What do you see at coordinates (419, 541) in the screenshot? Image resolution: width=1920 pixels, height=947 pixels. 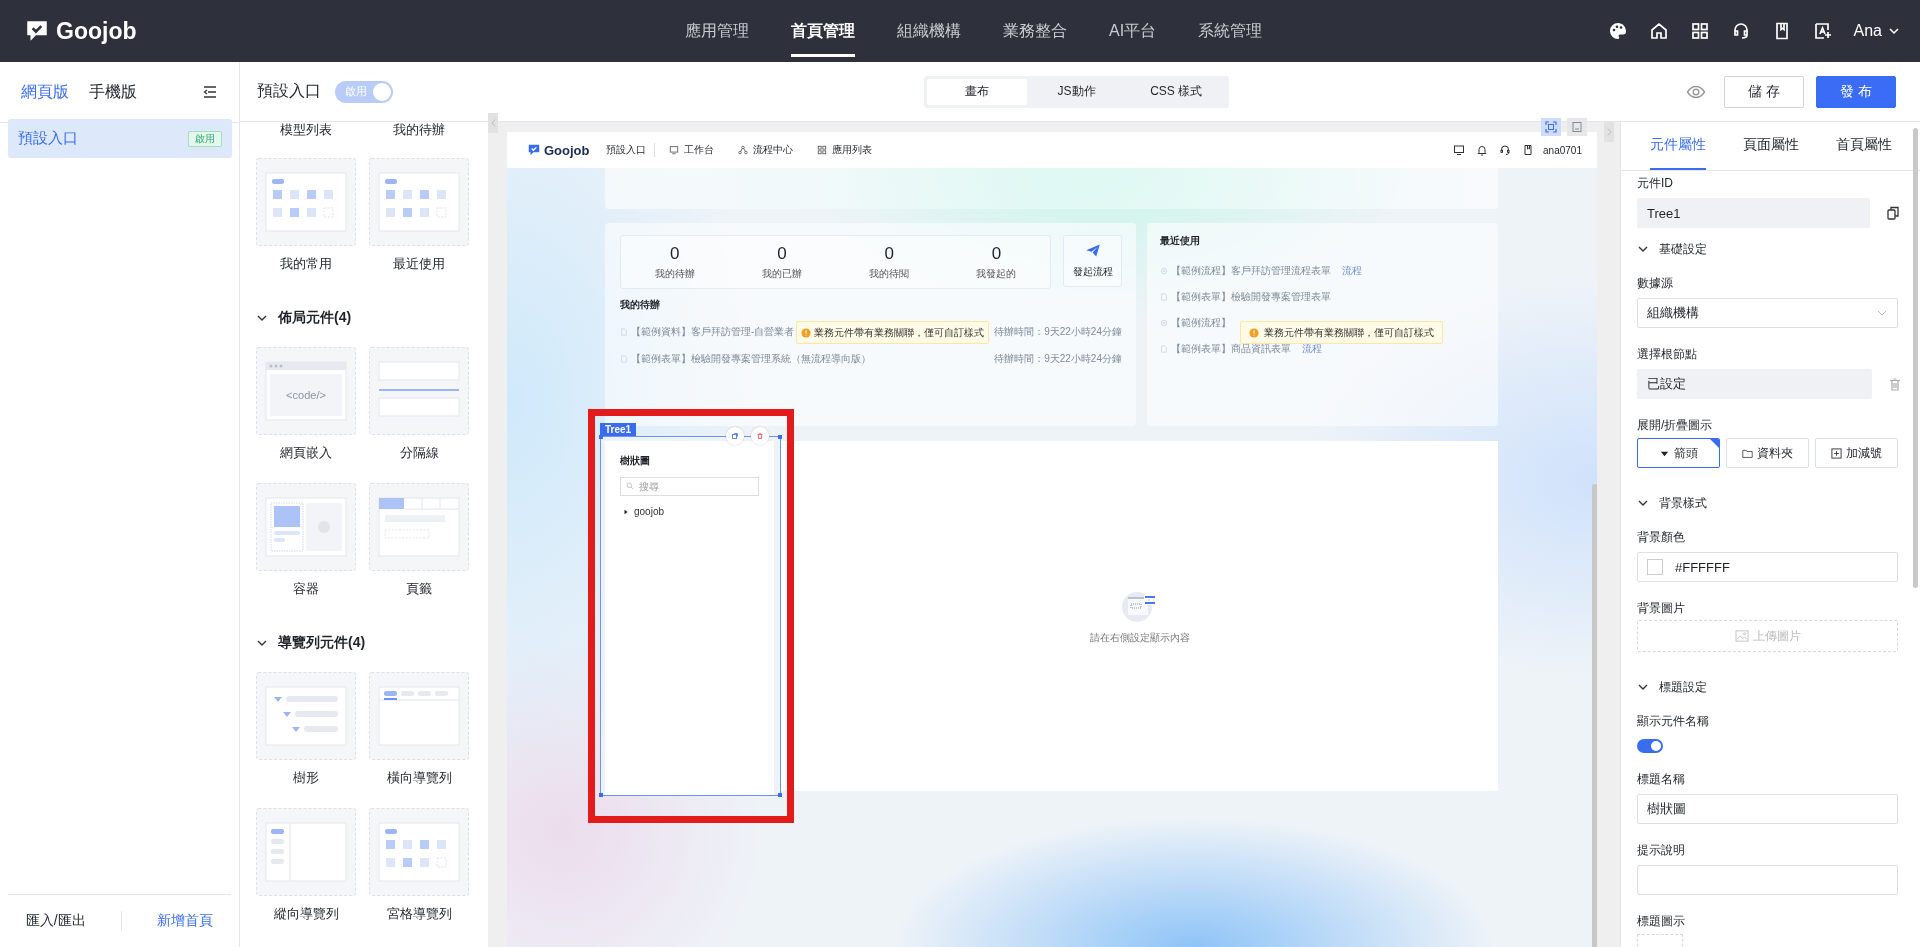 I see `component-tile: 頁籤` at bounding box center [419, 541].